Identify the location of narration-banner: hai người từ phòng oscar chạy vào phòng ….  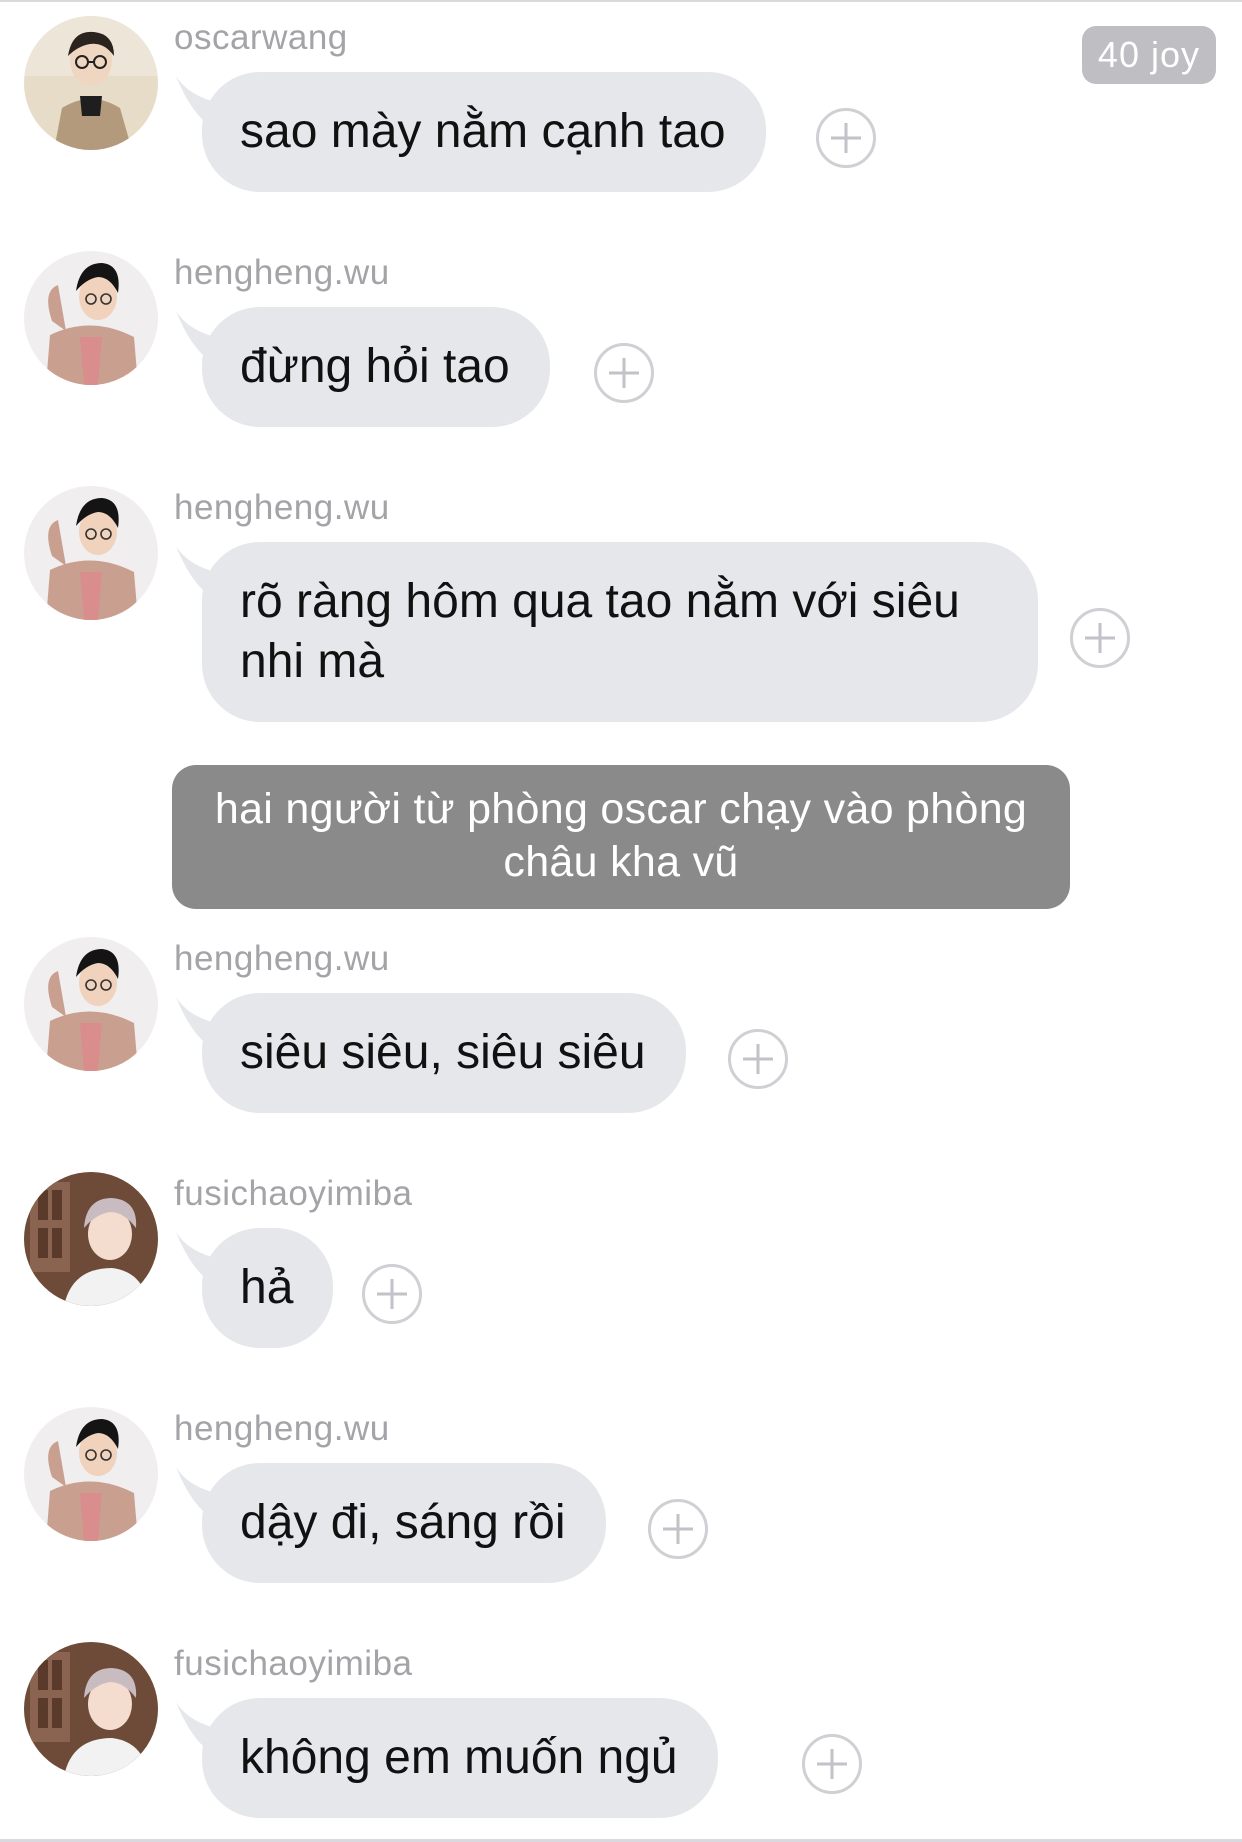
(621, 837).